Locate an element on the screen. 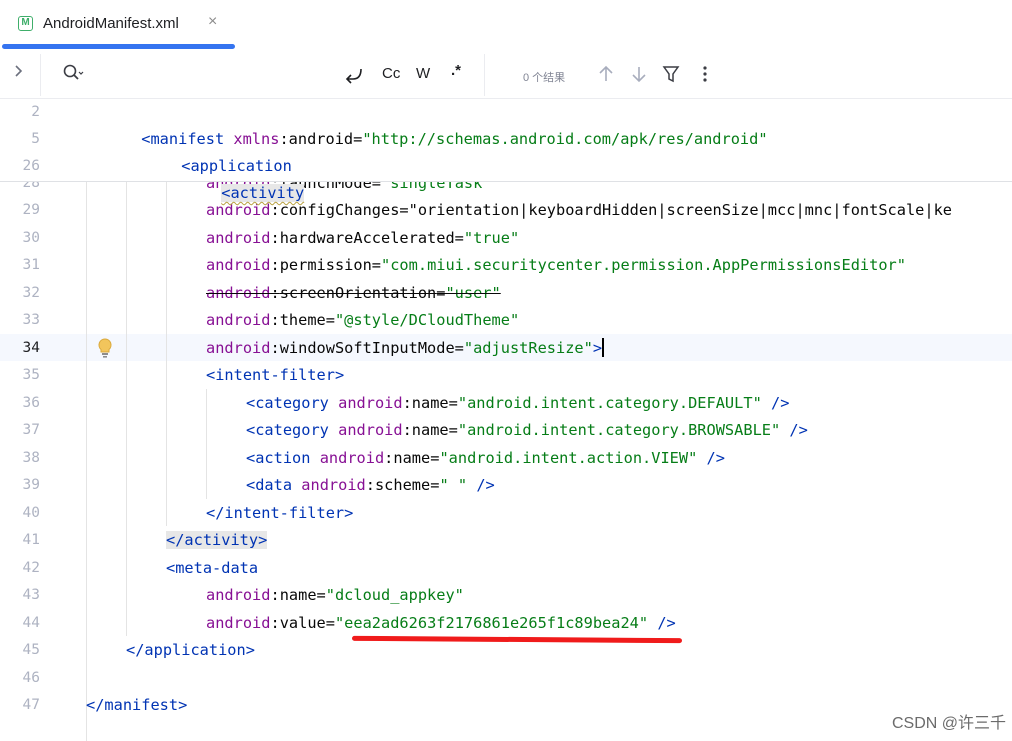 This screenshot has width=1012, height=741. line-number: 40 is located at coordinates (31, 513).